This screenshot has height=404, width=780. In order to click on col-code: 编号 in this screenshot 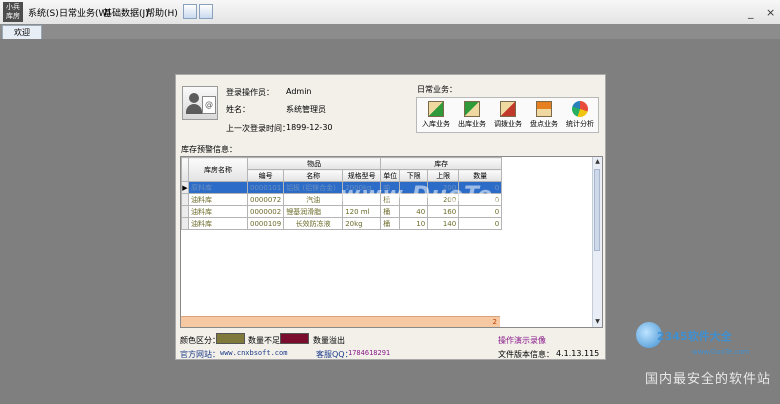, I will do `click(265, 175)`.